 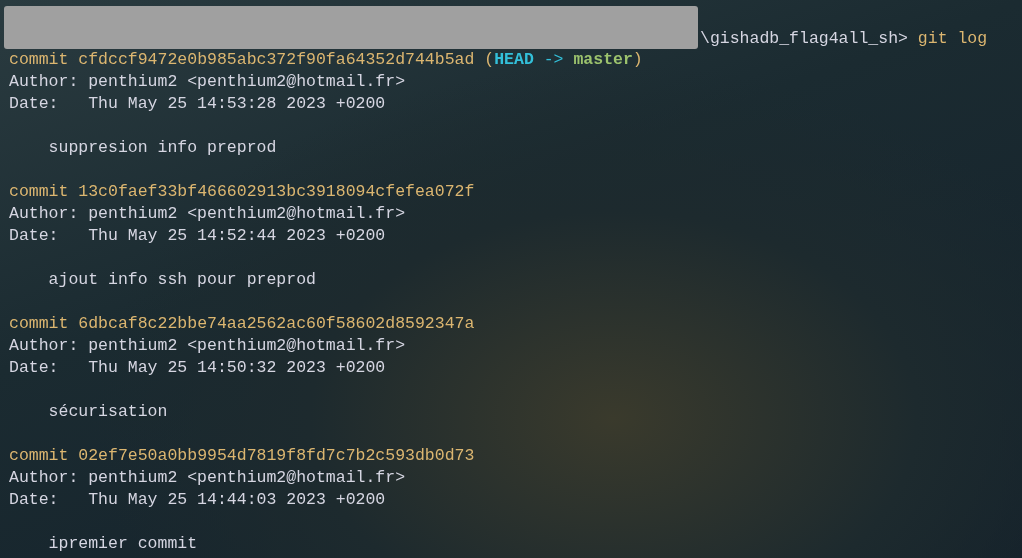 I want to click on commit-message: ipremier commit, so click(x=123, y=544).